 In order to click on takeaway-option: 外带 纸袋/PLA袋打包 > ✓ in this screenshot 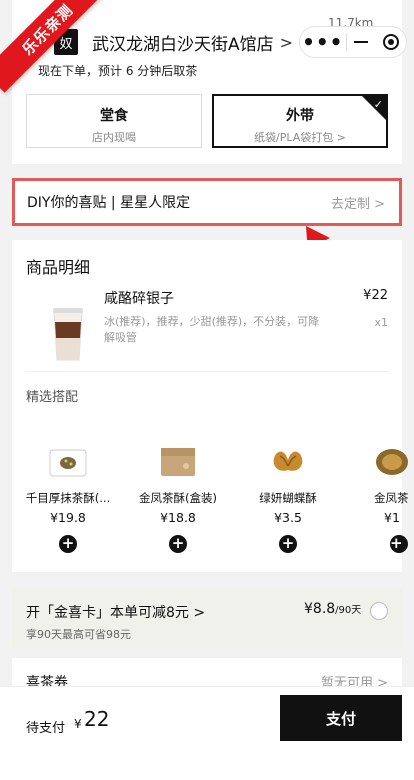, I will do `click(300, 121)`.